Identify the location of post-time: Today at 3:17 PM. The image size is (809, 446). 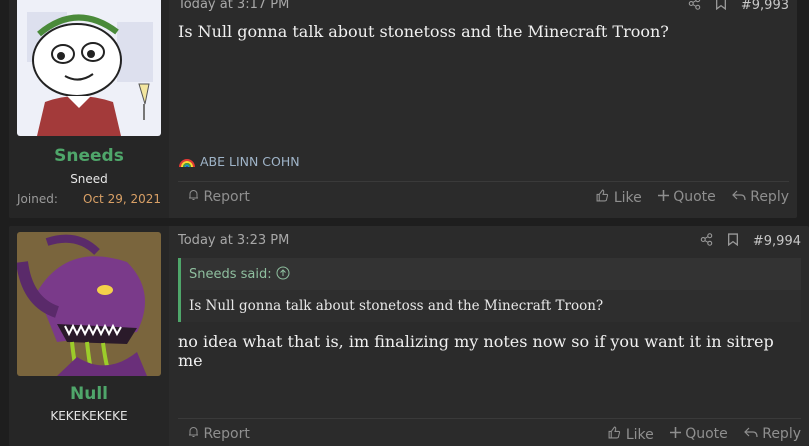
(233, 6).